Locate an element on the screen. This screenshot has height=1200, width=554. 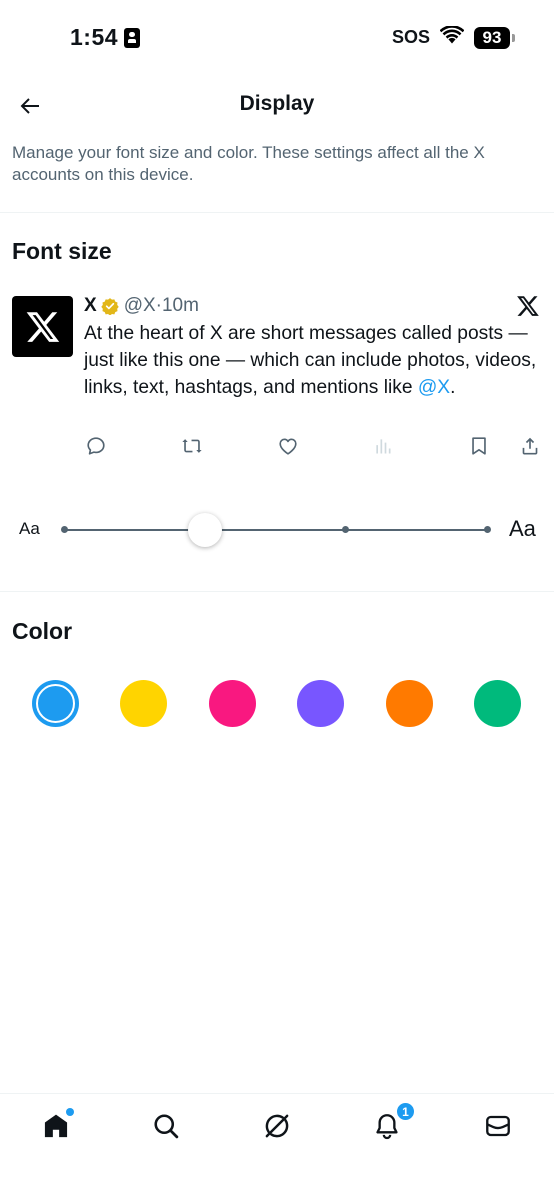
grok-icon is located at coordinates (277, 1126).